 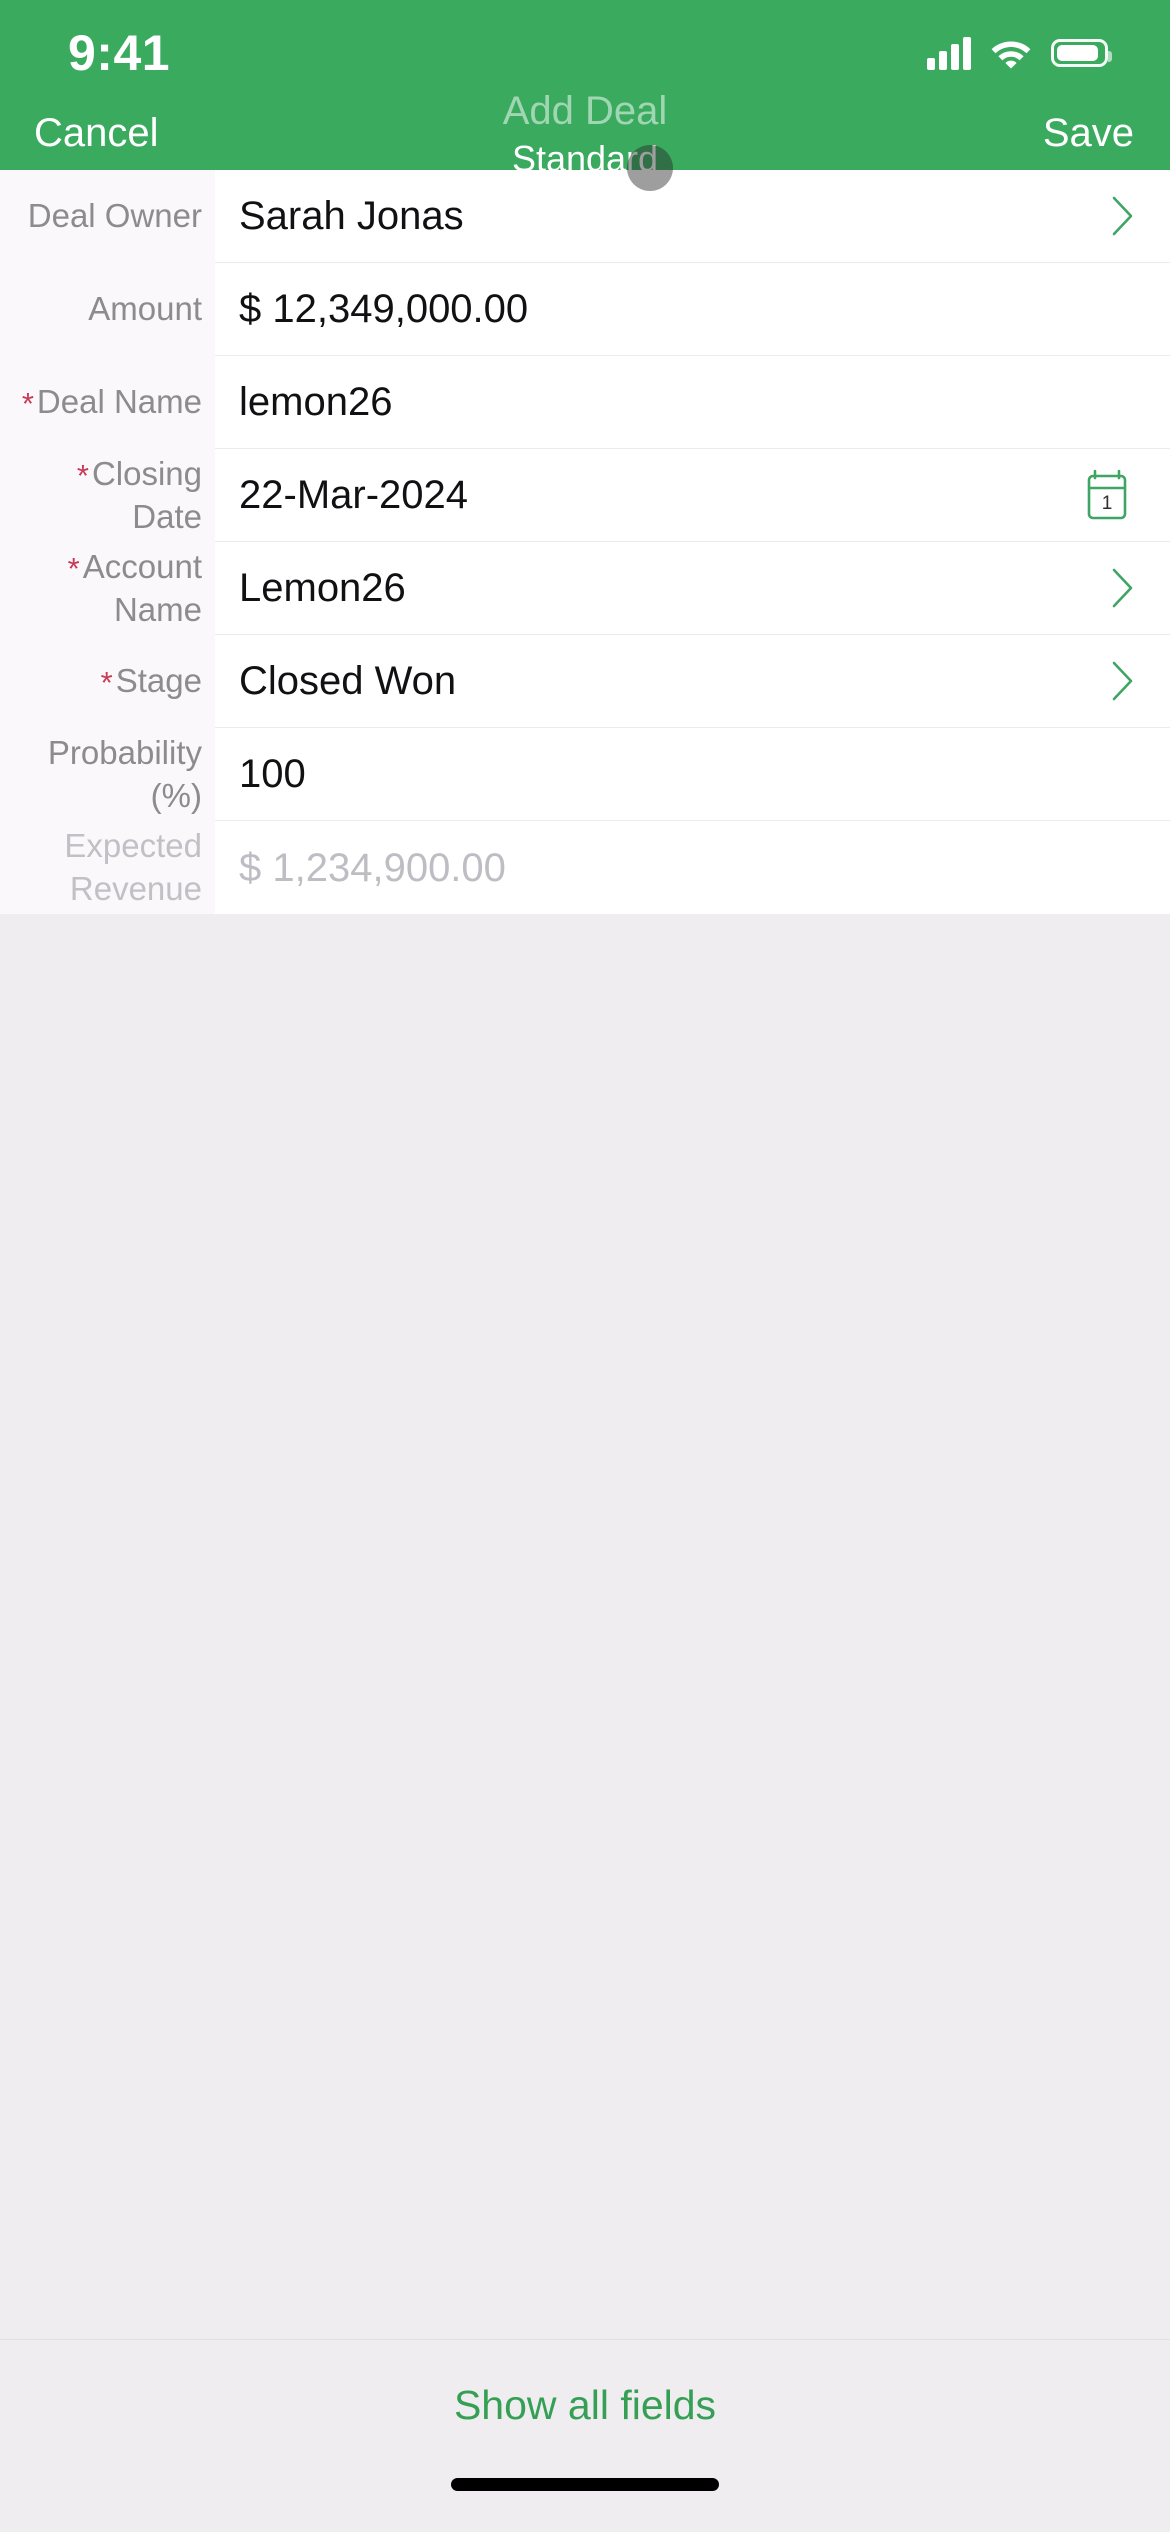 I want to click on field-label: *Stage, so click(x=151, y=681).